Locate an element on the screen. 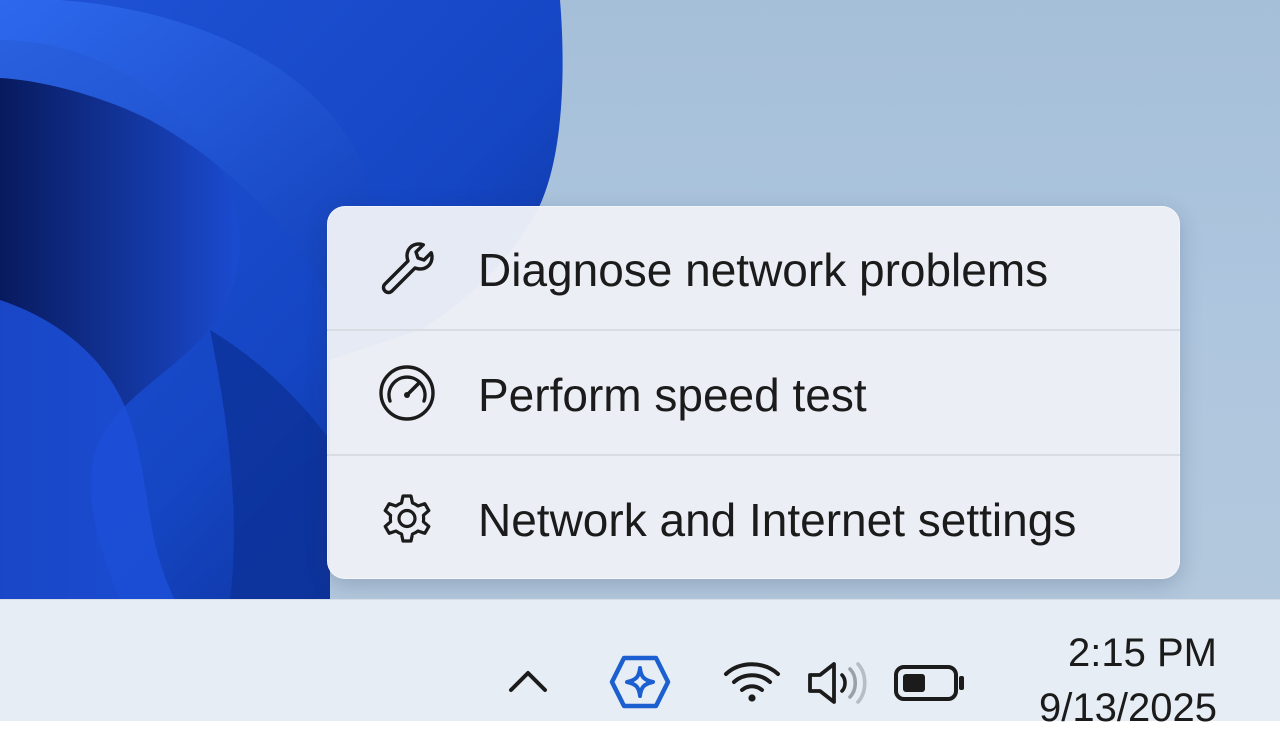  menu-item-network-internet-settings: Network and Internet settings is located at coordinates (753, 517).